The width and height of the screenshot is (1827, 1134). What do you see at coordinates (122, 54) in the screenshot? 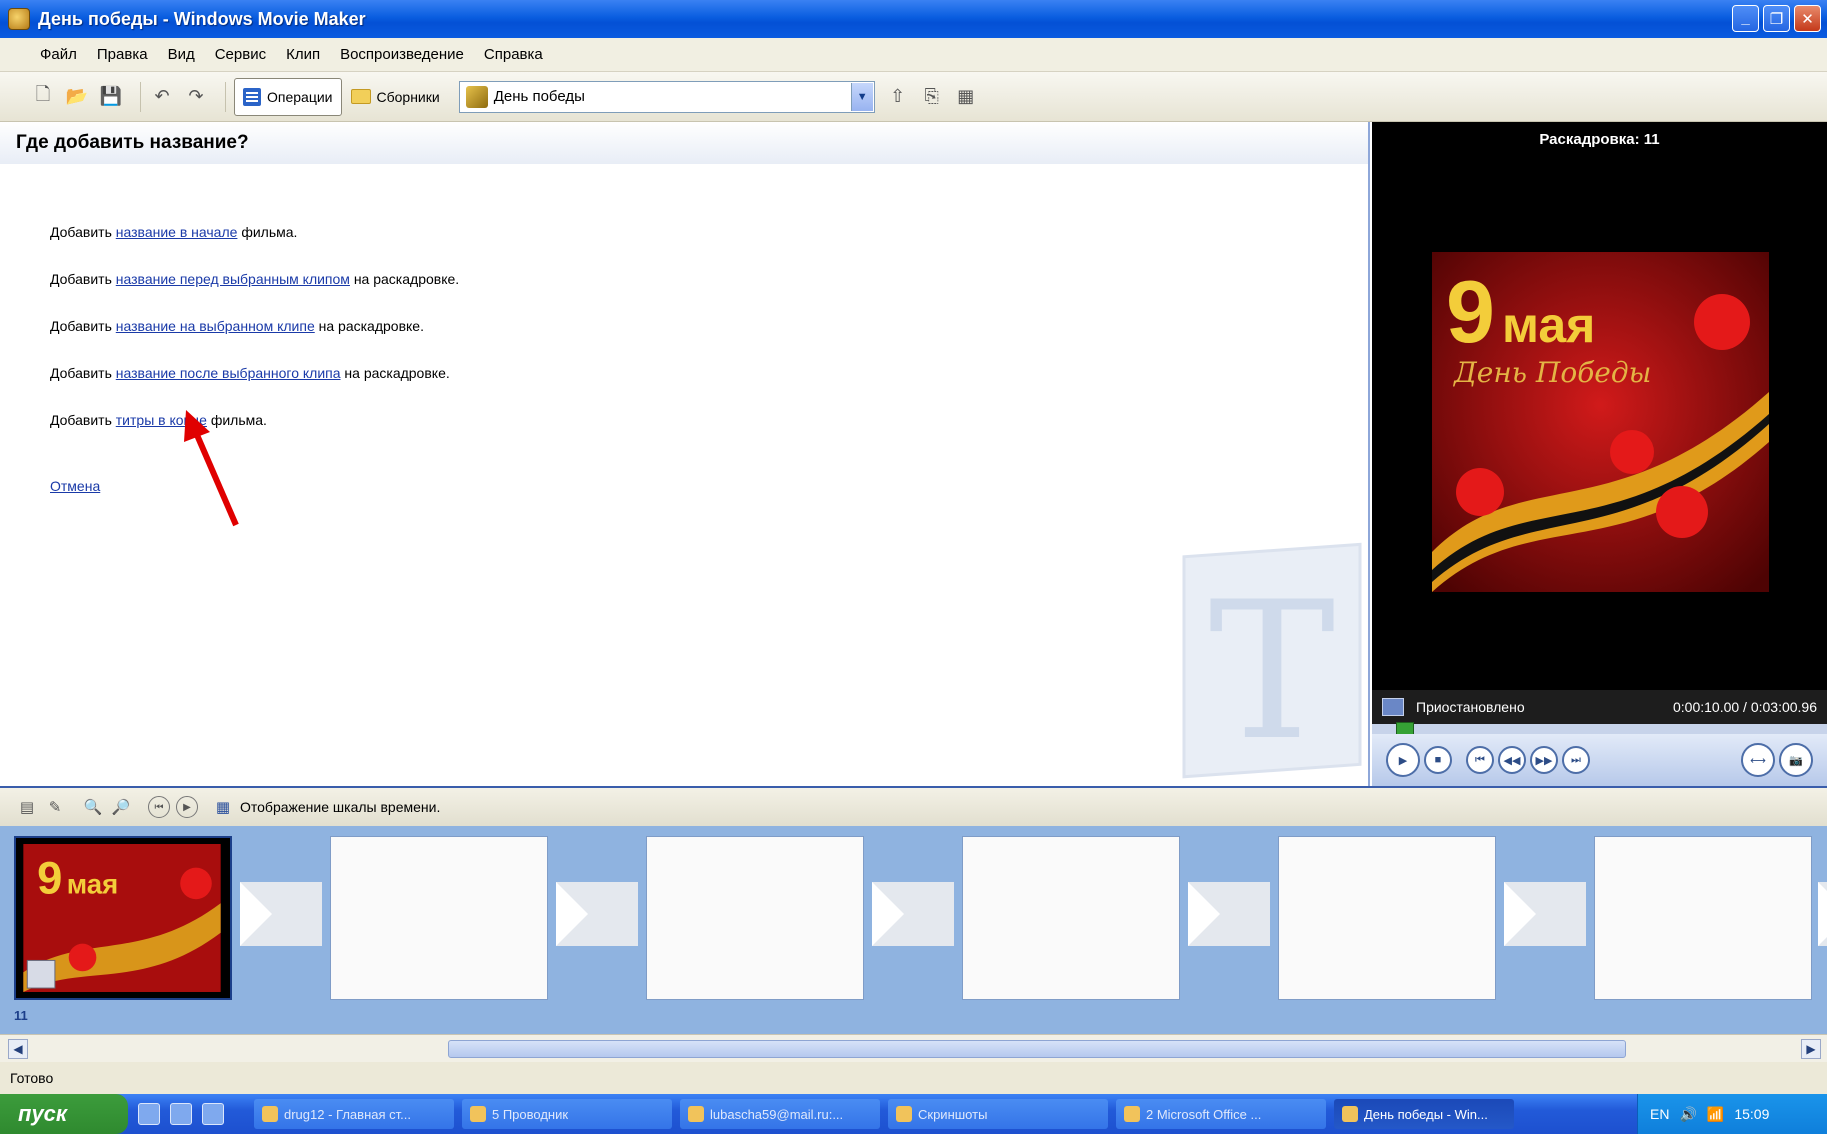
I see `menu-edit: Правка` at bounding box center [122, 54].